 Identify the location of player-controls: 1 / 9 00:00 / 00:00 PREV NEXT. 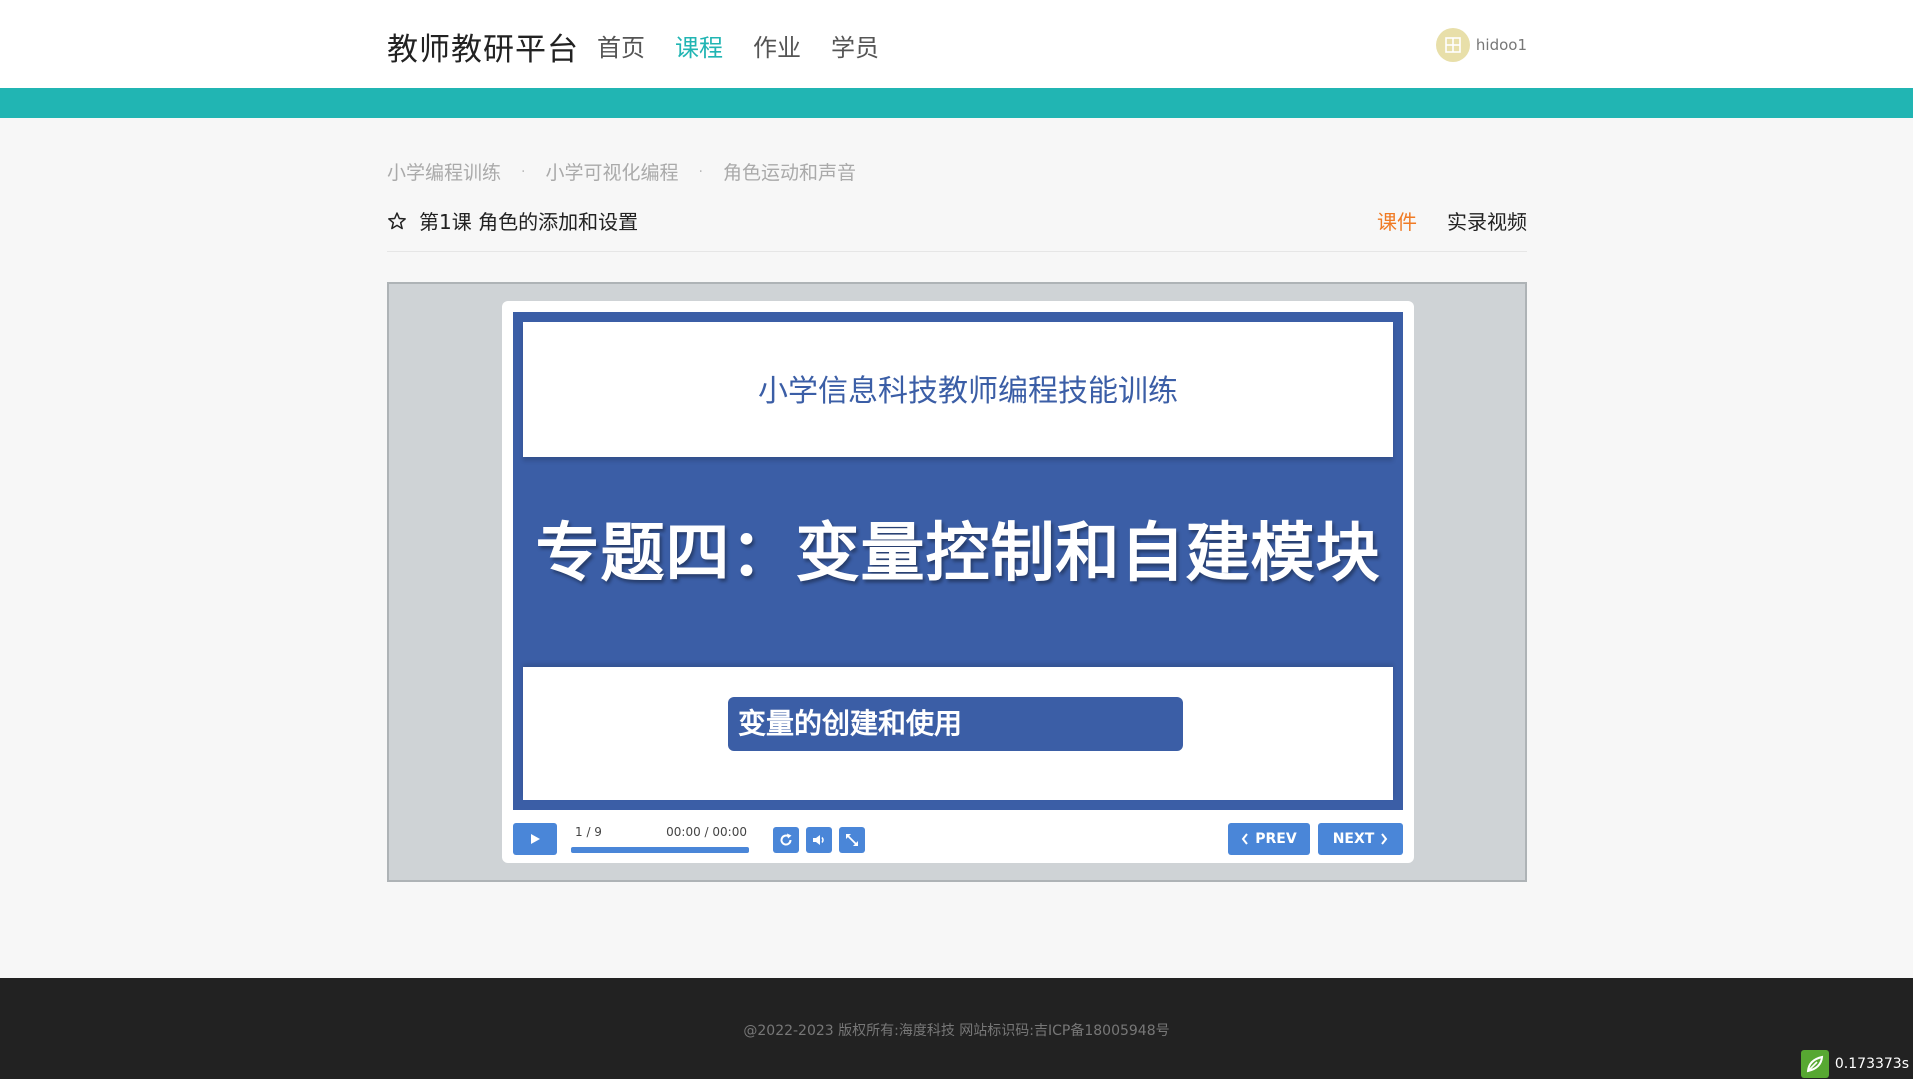
(958, 839).